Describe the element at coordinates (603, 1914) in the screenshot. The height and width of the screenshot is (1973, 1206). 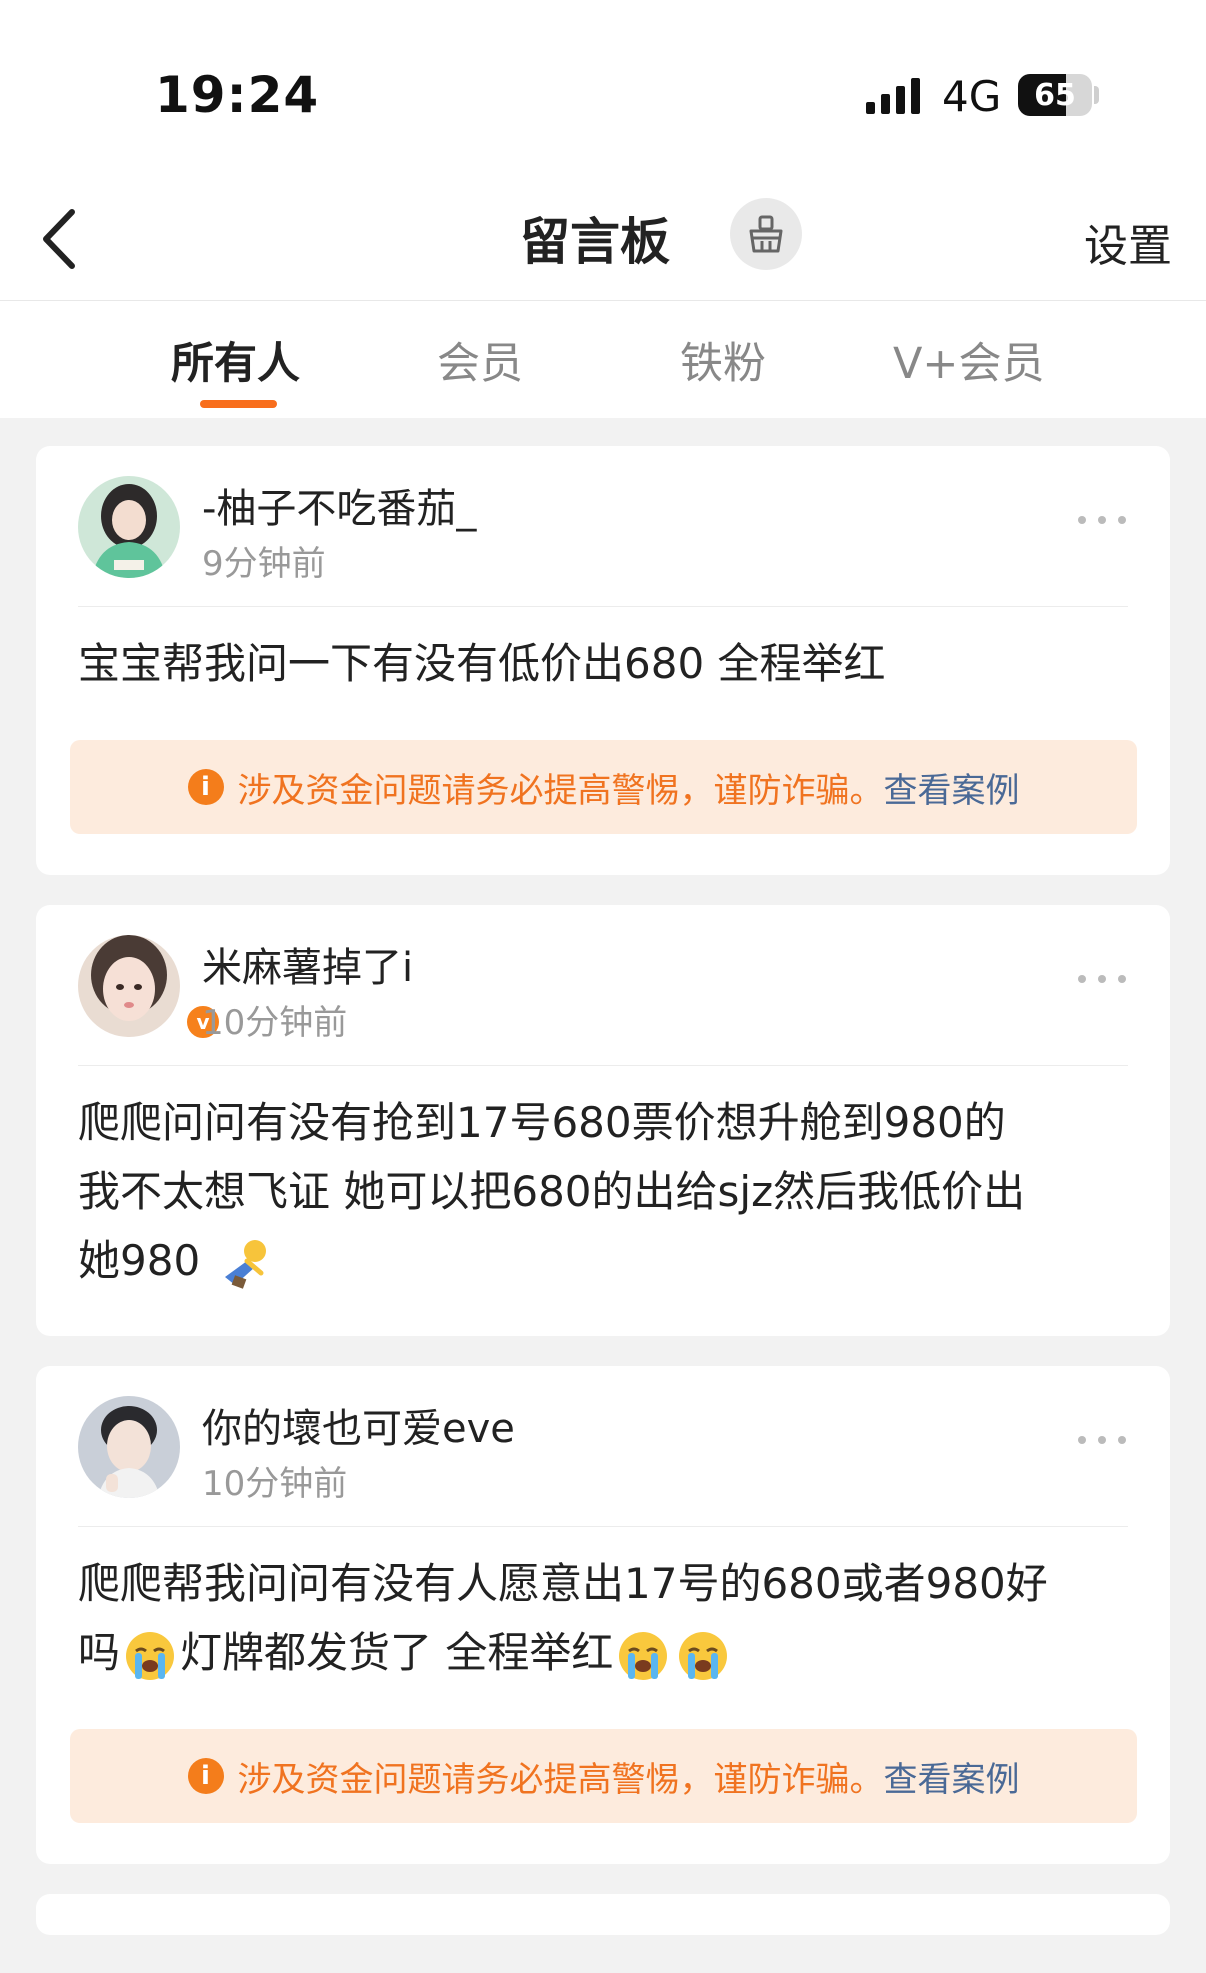
I see `message-card-partial` at that location.